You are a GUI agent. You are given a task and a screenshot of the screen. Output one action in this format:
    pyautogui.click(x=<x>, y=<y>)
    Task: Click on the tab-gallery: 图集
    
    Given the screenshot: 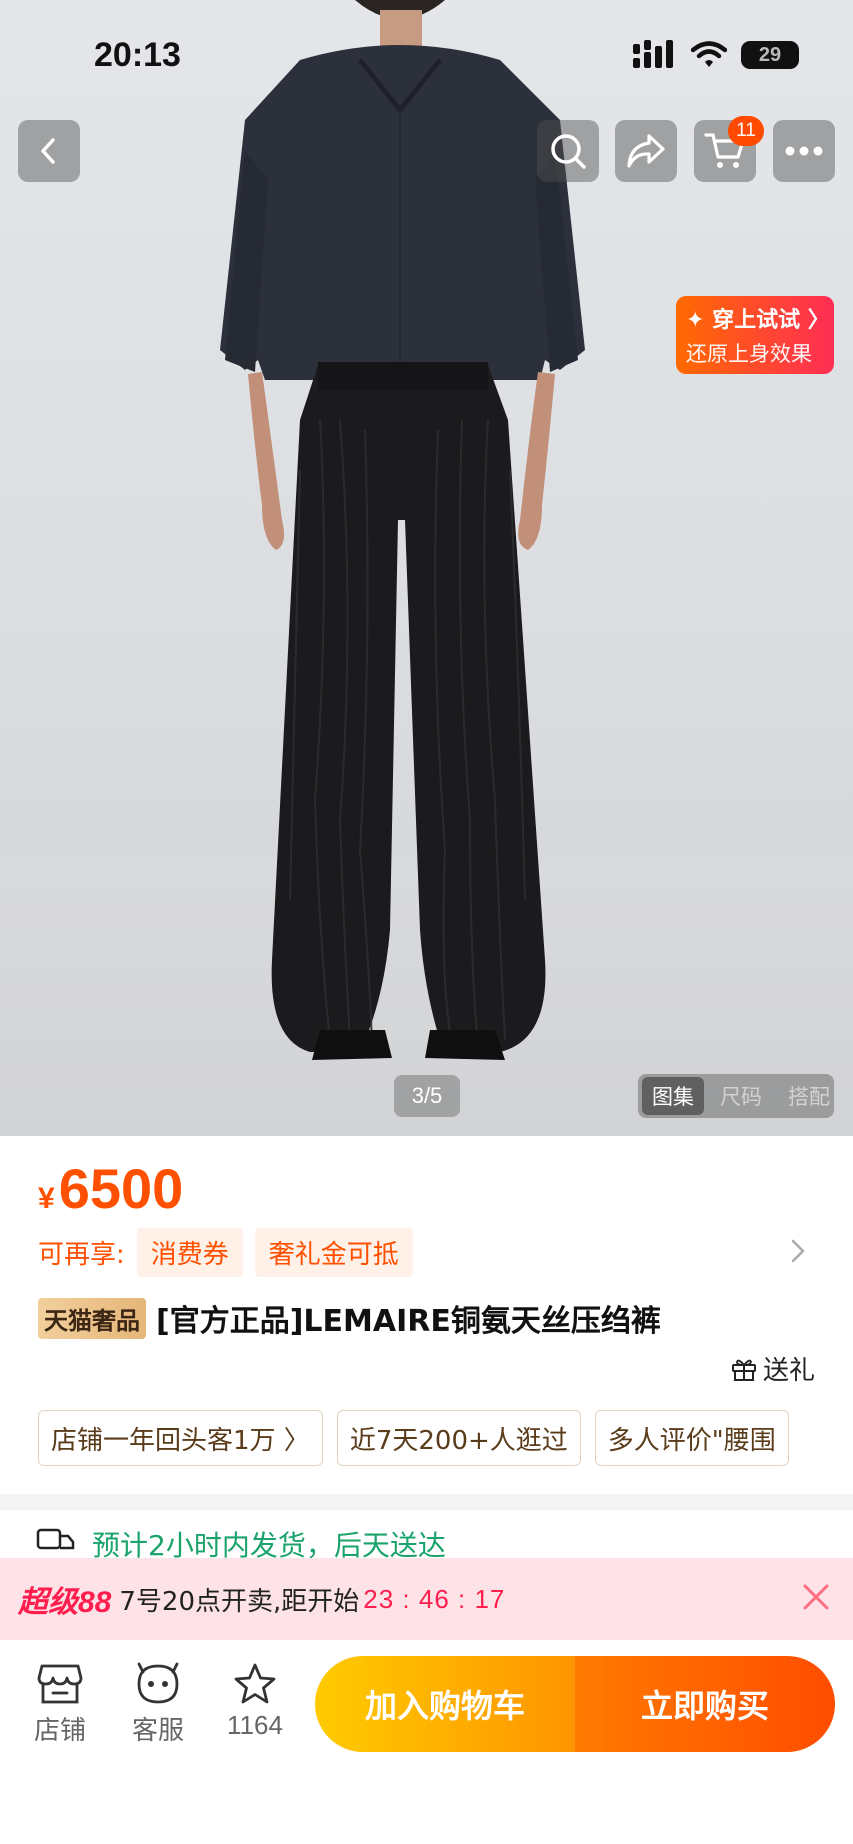 What is the action you would take?
    pyautogui.click(x=673, y=1096)
    